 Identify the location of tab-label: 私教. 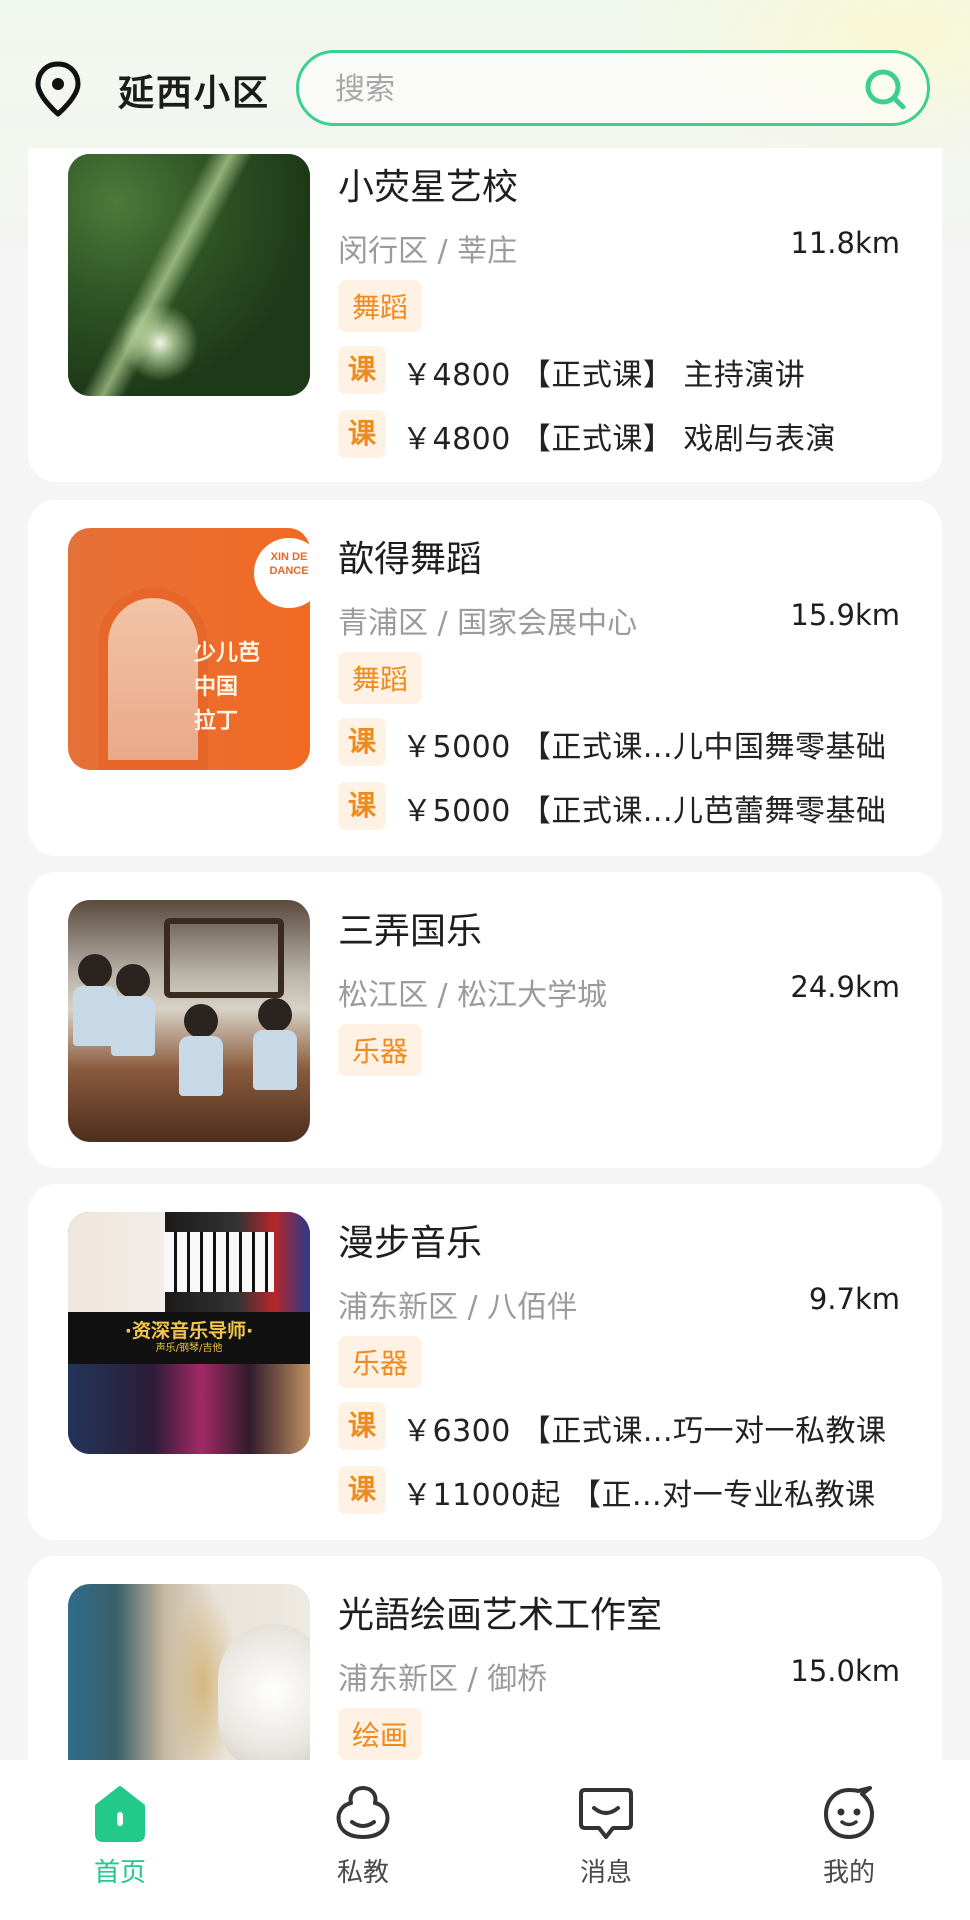
(362, 1873).